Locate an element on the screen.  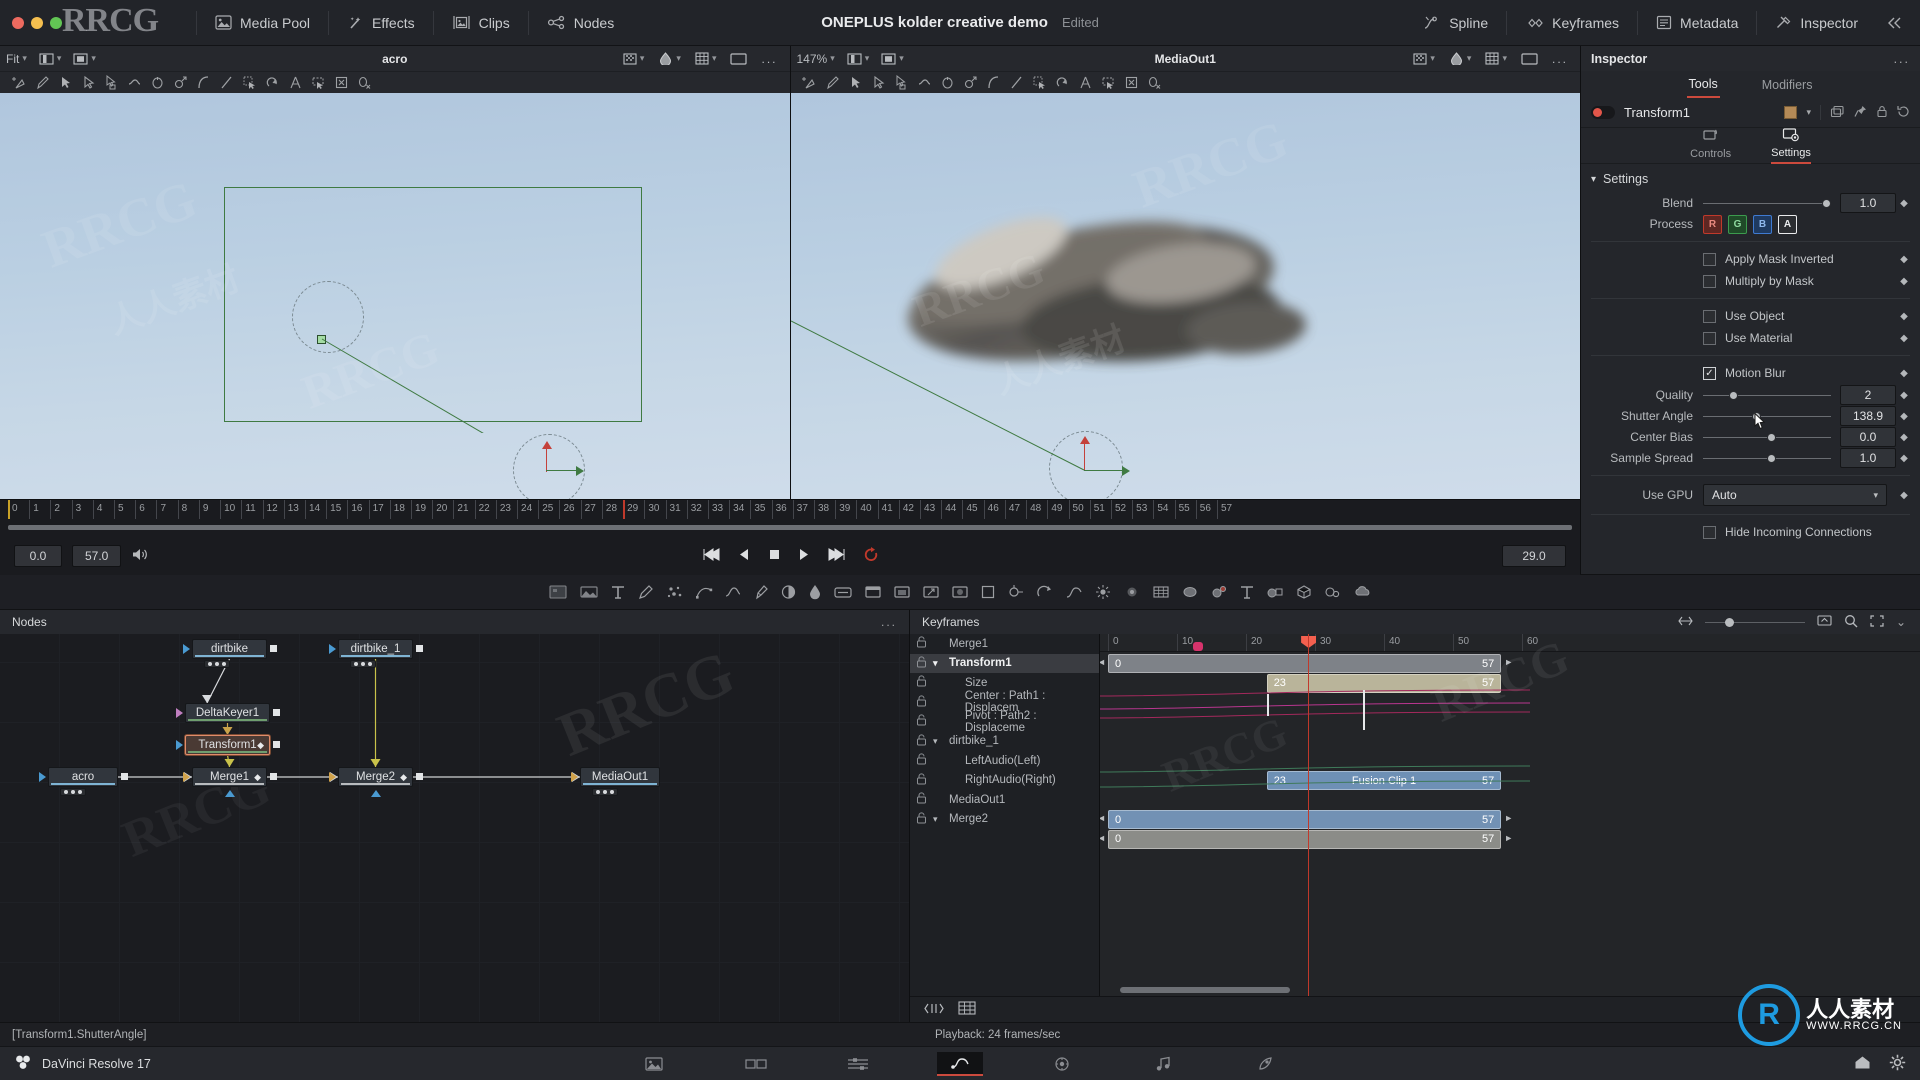
loop-tool-icon is located at coordinates (157, 83).